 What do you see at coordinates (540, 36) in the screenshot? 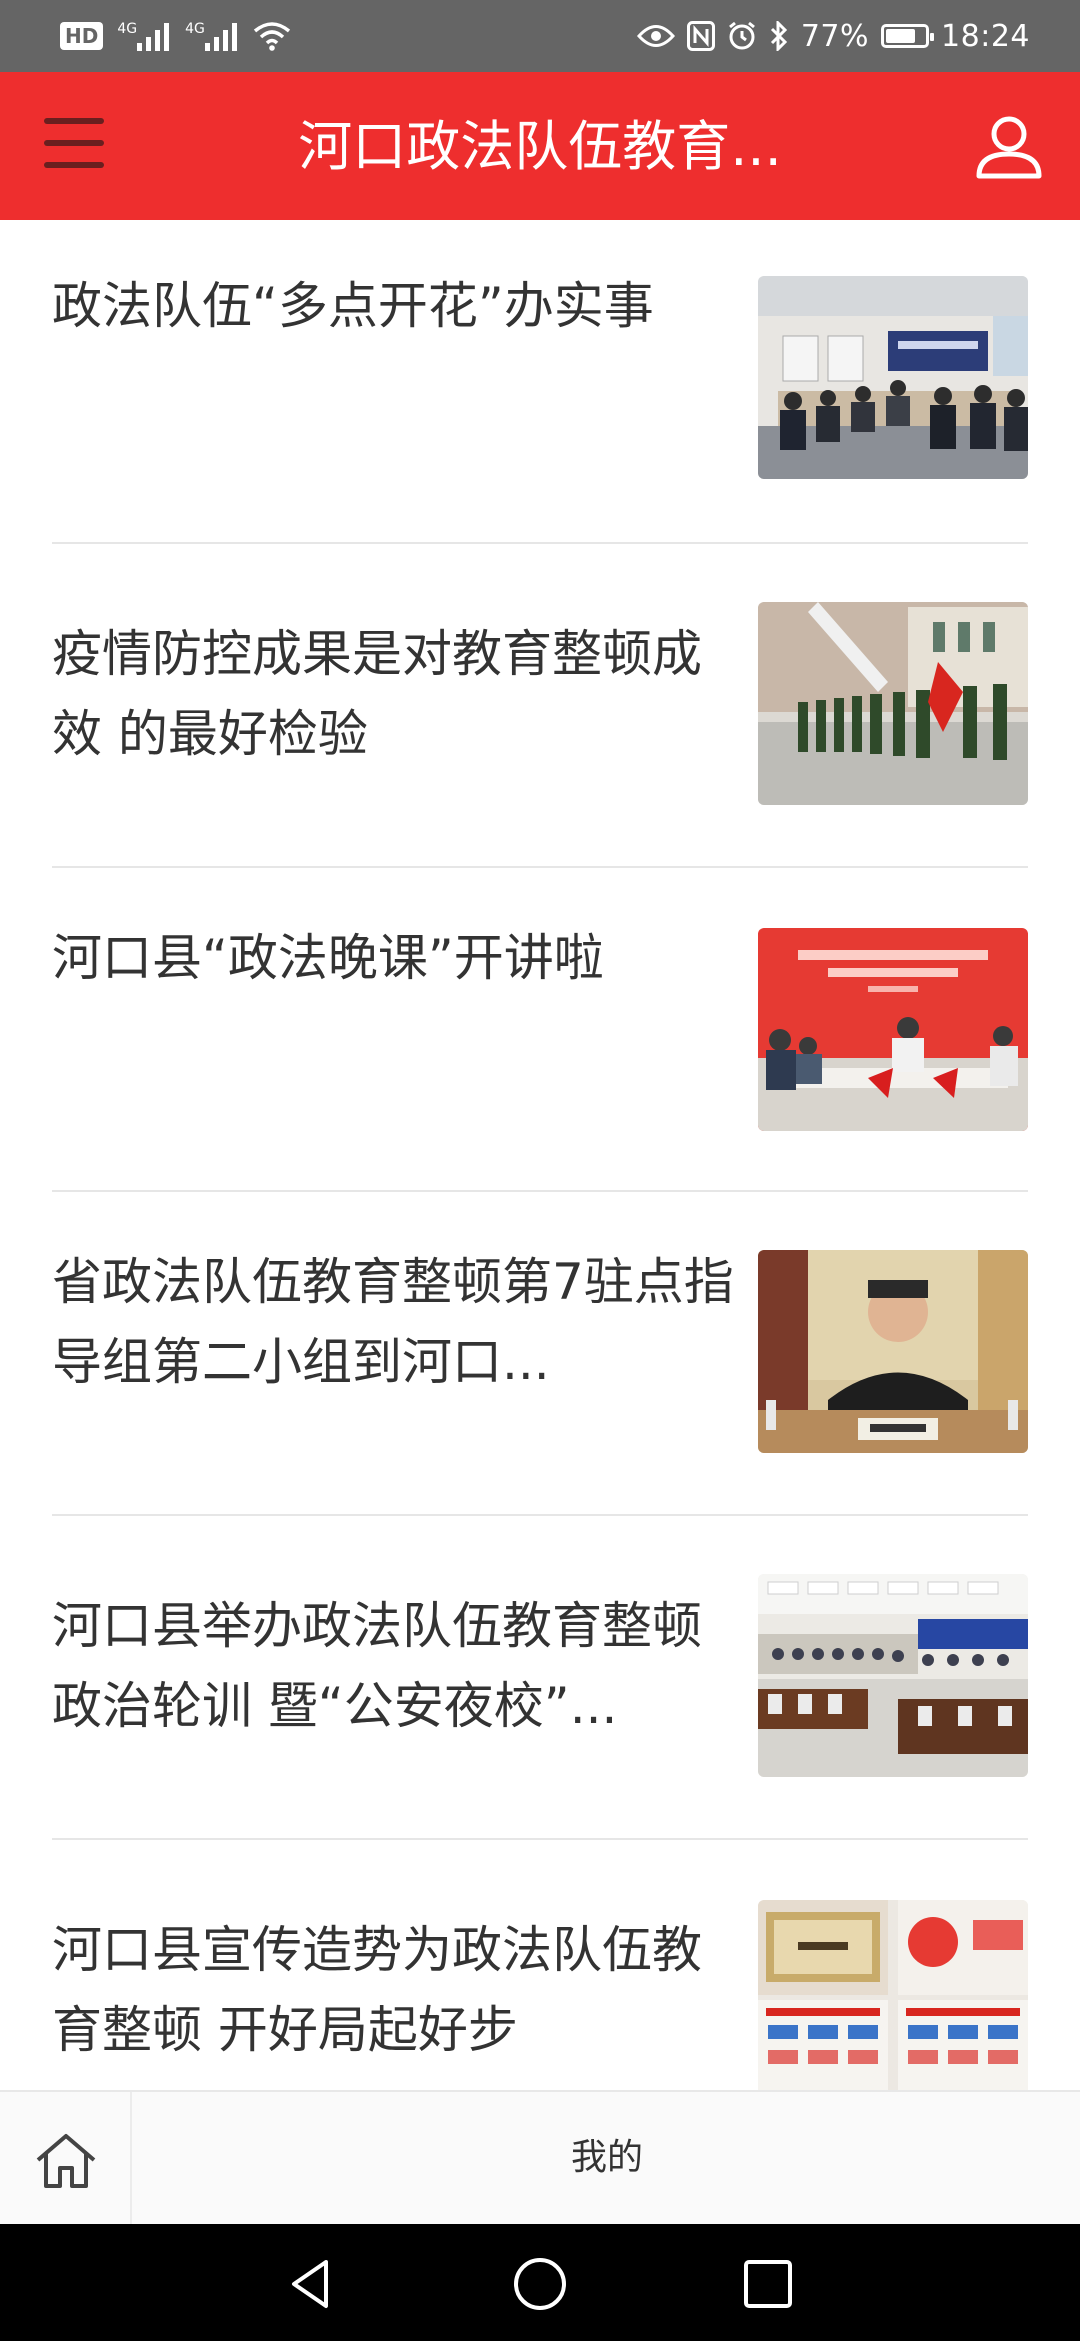
I see `status-bar: HD 4G 4G 77% 18:24` at bounding box center [540, 36].